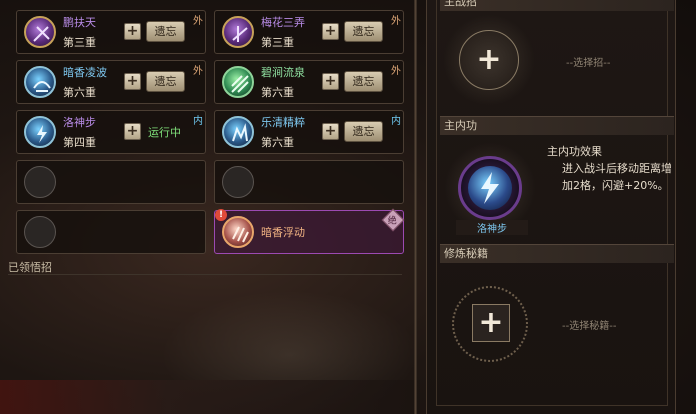  I want to click on skill-slot: 碧涧流泉 第六重 + 遗忘 外, so click(309, 82).